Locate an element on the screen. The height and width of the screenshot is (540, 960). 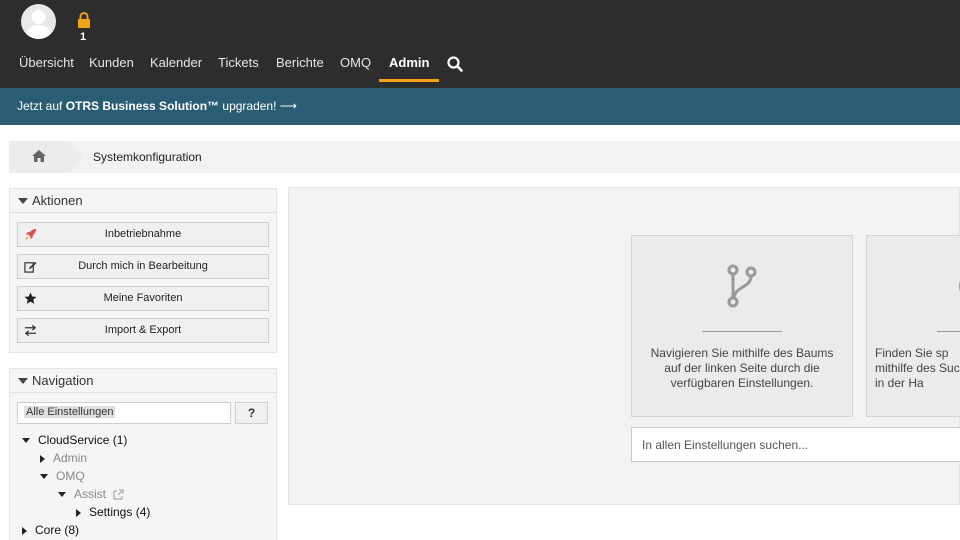
tree-node-admin: Admin is located at coordinates (63, 458).